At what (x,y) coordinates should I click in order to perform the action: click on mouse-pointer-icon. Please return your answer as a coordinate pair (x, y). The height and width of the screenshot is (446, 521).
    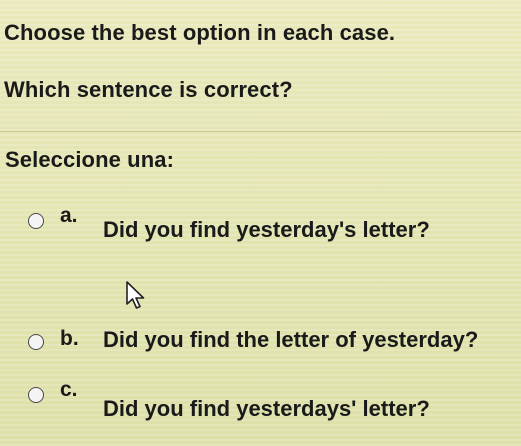
    Looking at the image, I should click on (135, 295).